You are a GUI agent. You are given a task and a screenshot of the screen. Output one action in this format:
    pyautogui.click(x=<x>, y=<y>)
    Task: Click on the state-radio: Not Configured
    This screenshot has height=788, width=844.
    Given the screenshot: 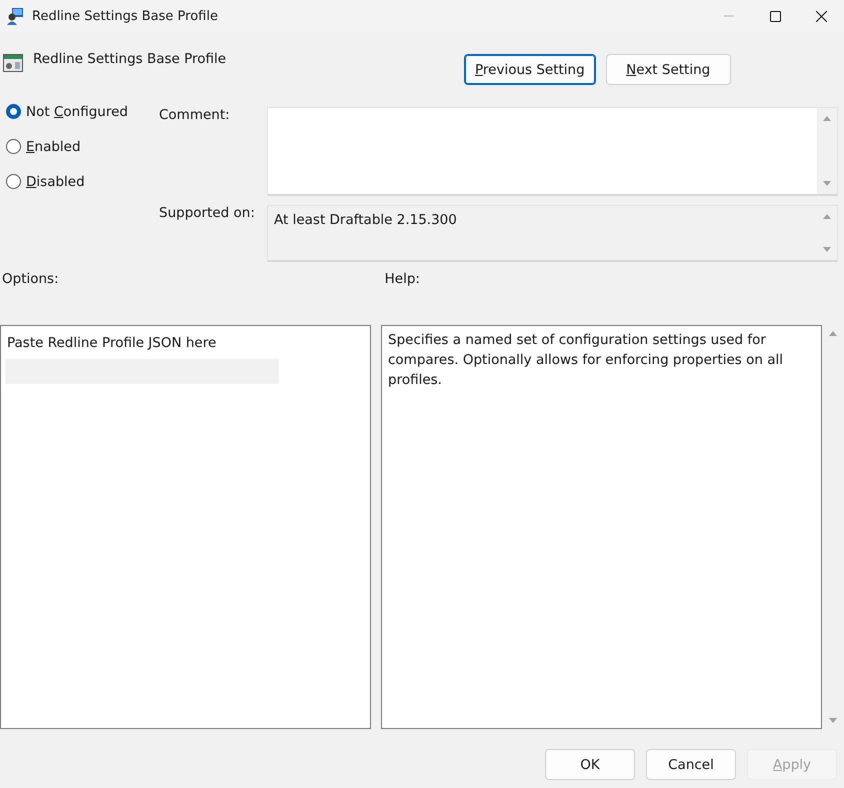 What is the action you would take?
    pyautogui.click(x=82, y=111)
    